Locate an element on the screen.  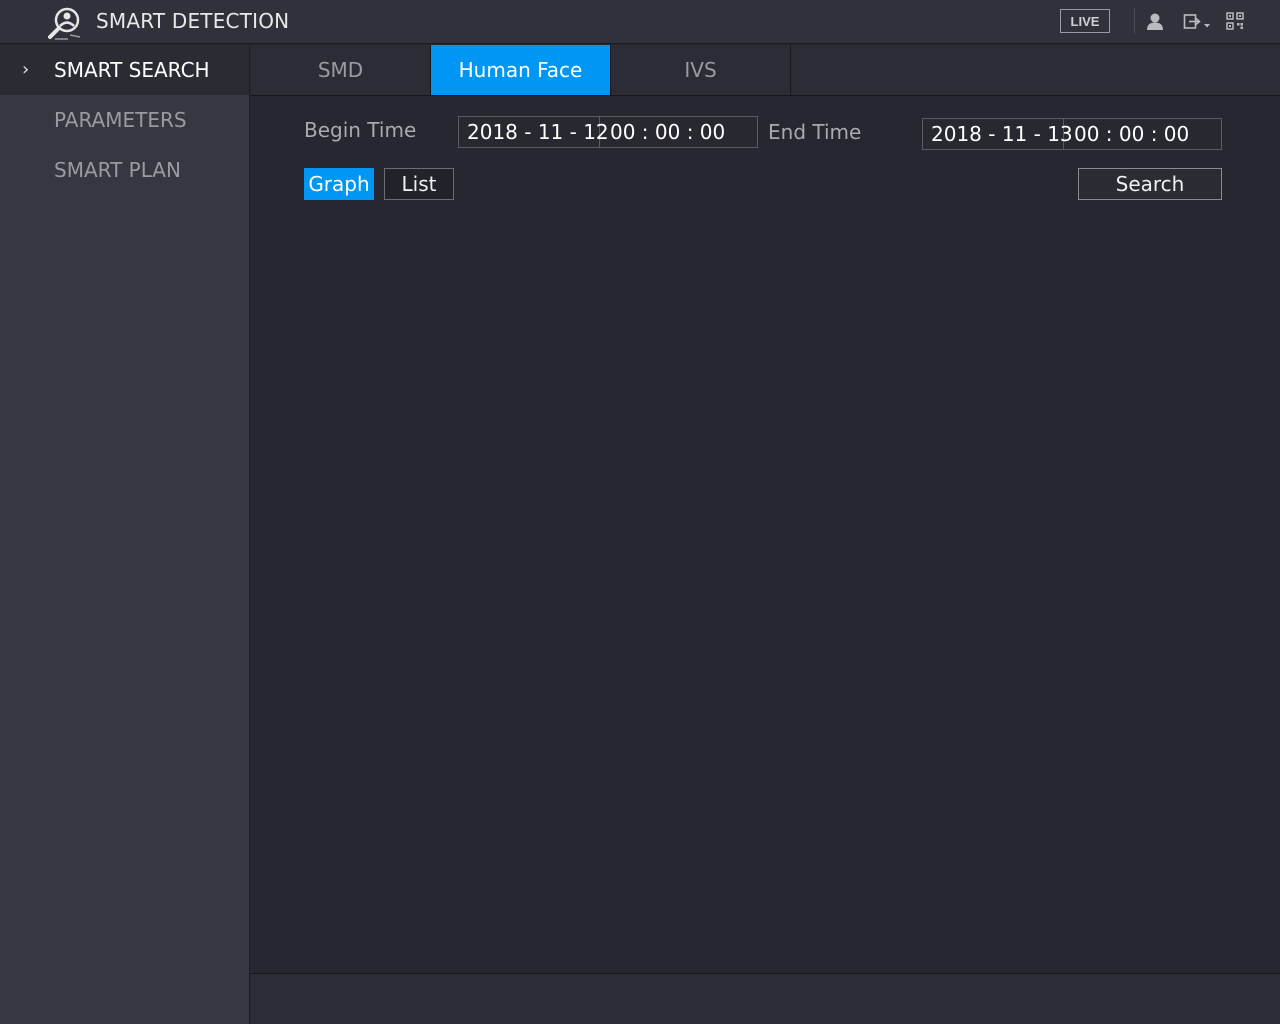
end-time-field: 2018 - 11 - 13 00 : 00 : 00 is located at coordinates (1072, 134).